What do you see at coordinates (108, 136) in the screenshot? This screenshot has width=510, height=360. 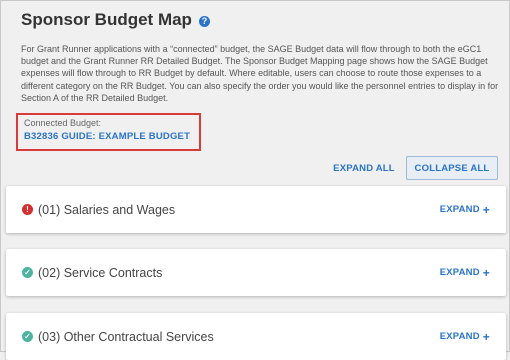 I see `connected-budget-link: B32836 GUIDE: EXAMPLE BUDGET` at bounding box center [108, 136].